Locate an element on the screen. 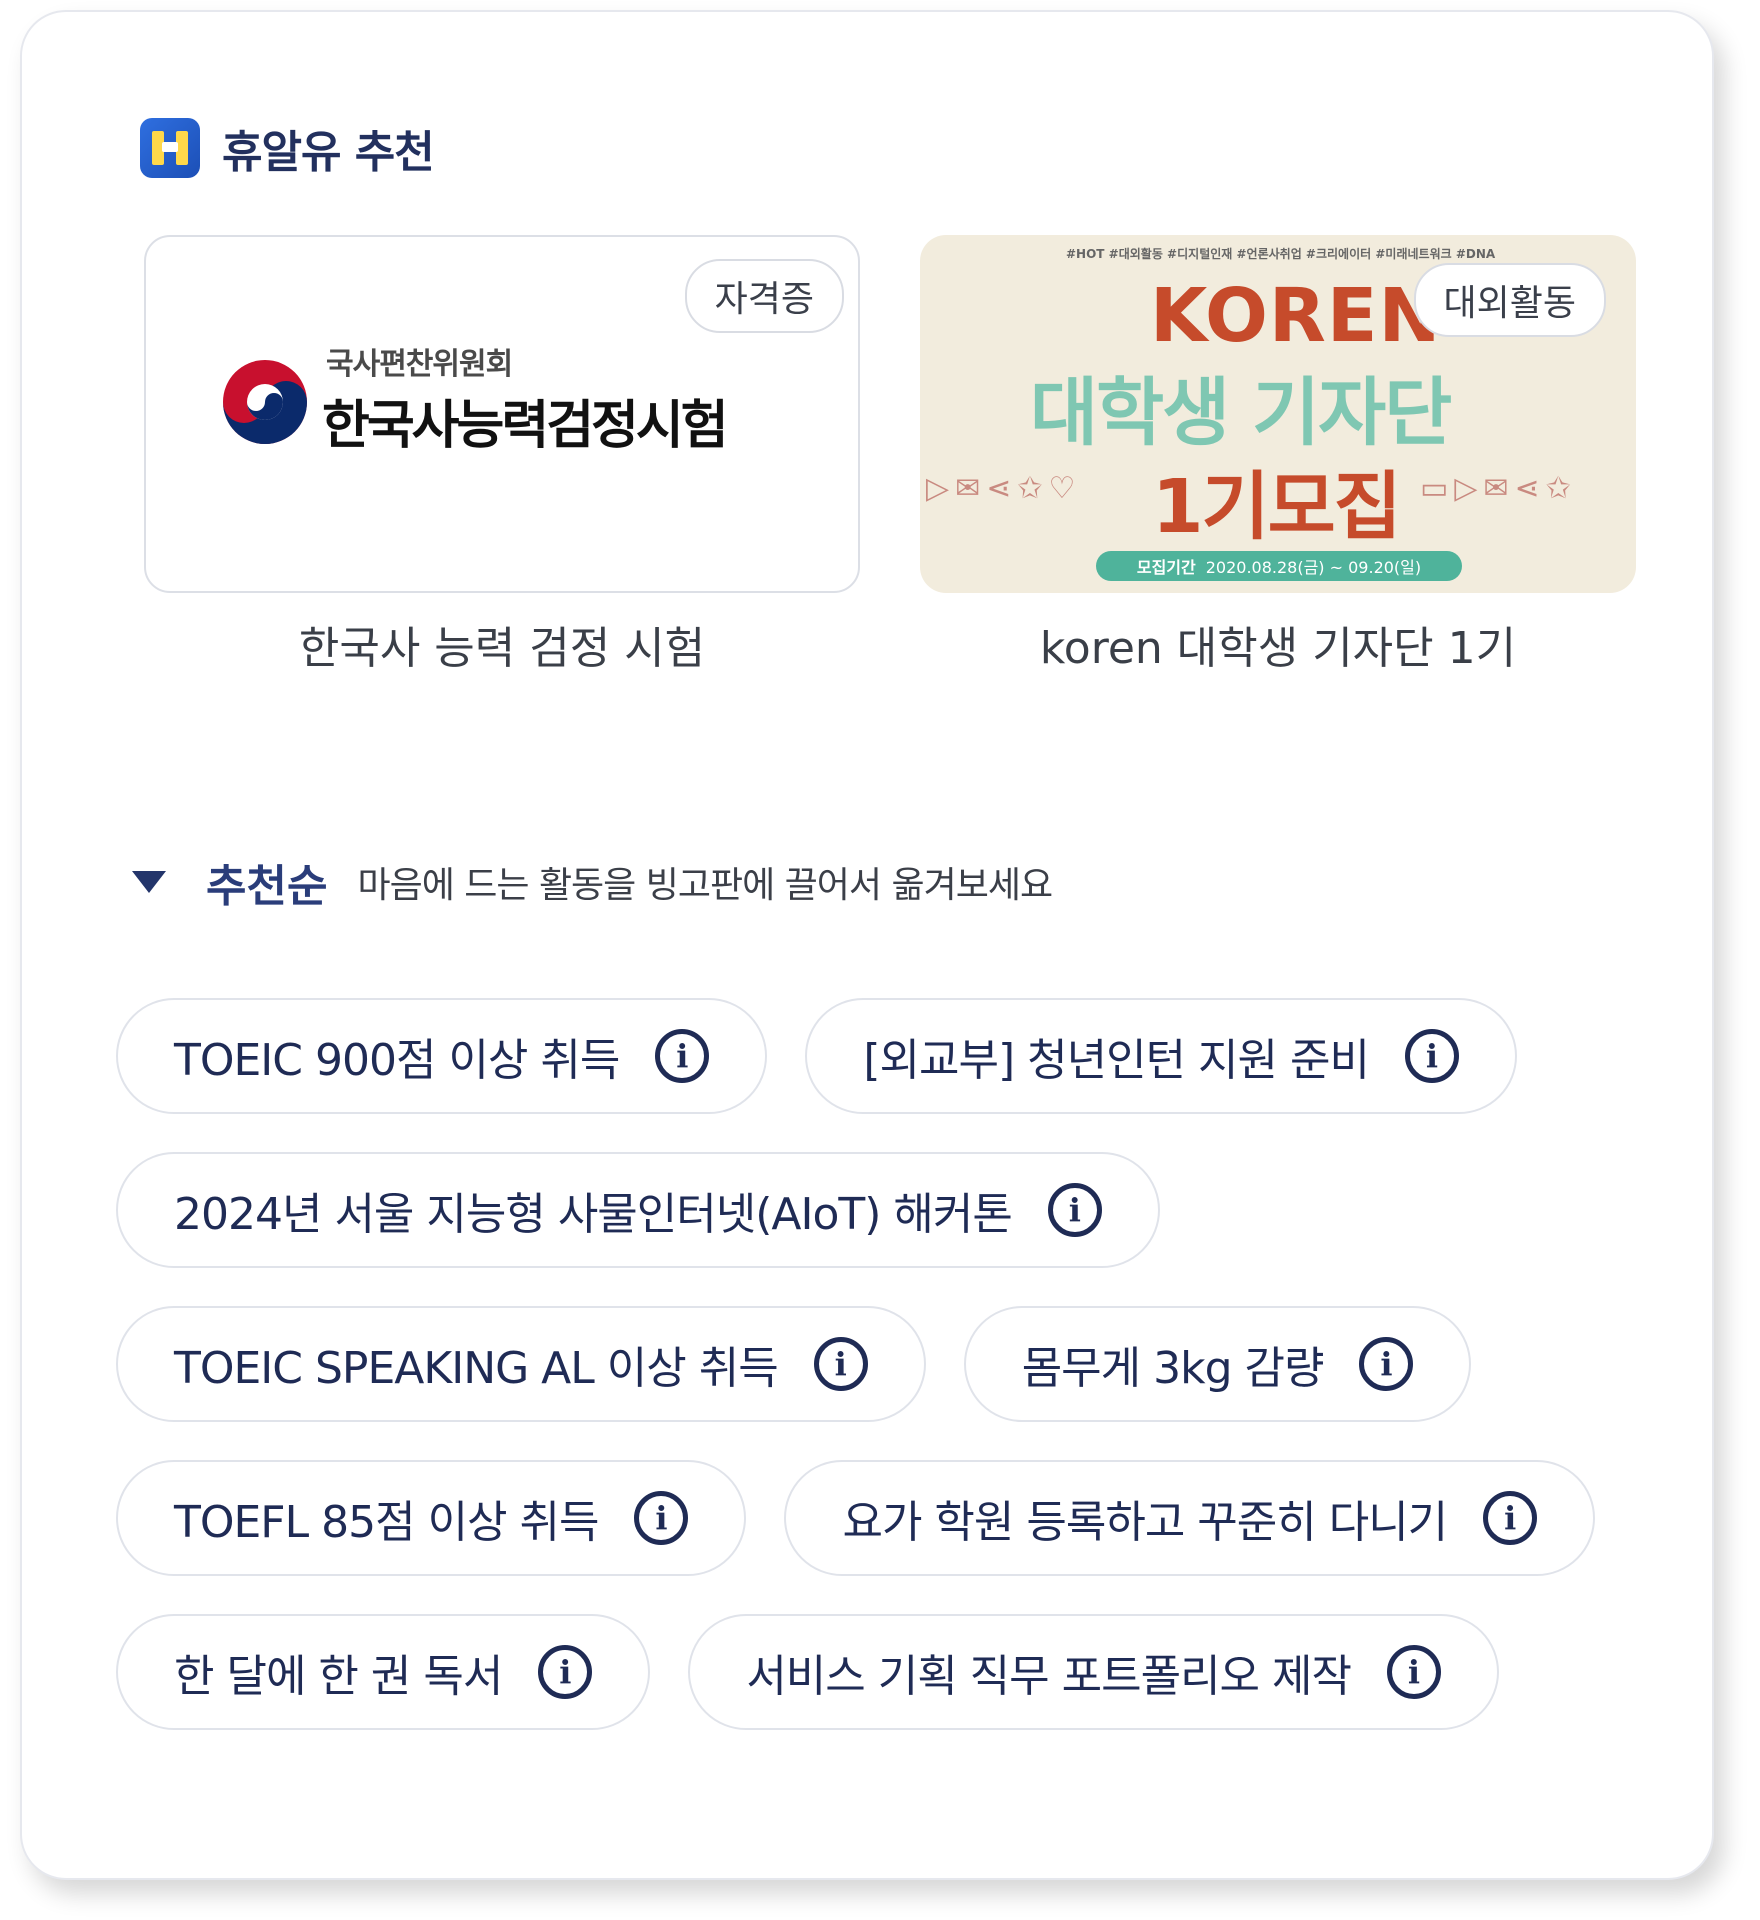  activity-chip: TOEFL 85점 이상 취득 i is located at coordinates (431, 1518).